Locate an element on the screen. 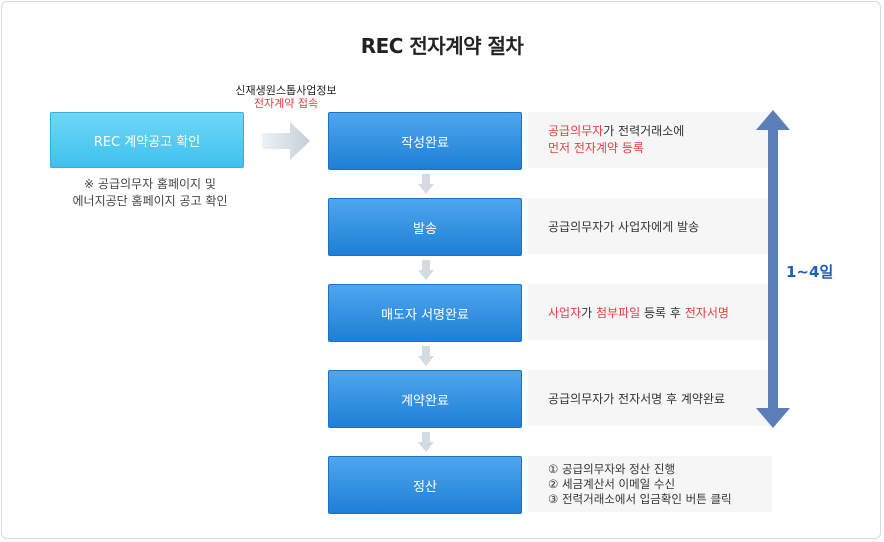  settlement-item: ③ 전력거래소에서 입금확인 버튼 클릭 is located at coordinates (640, 498).